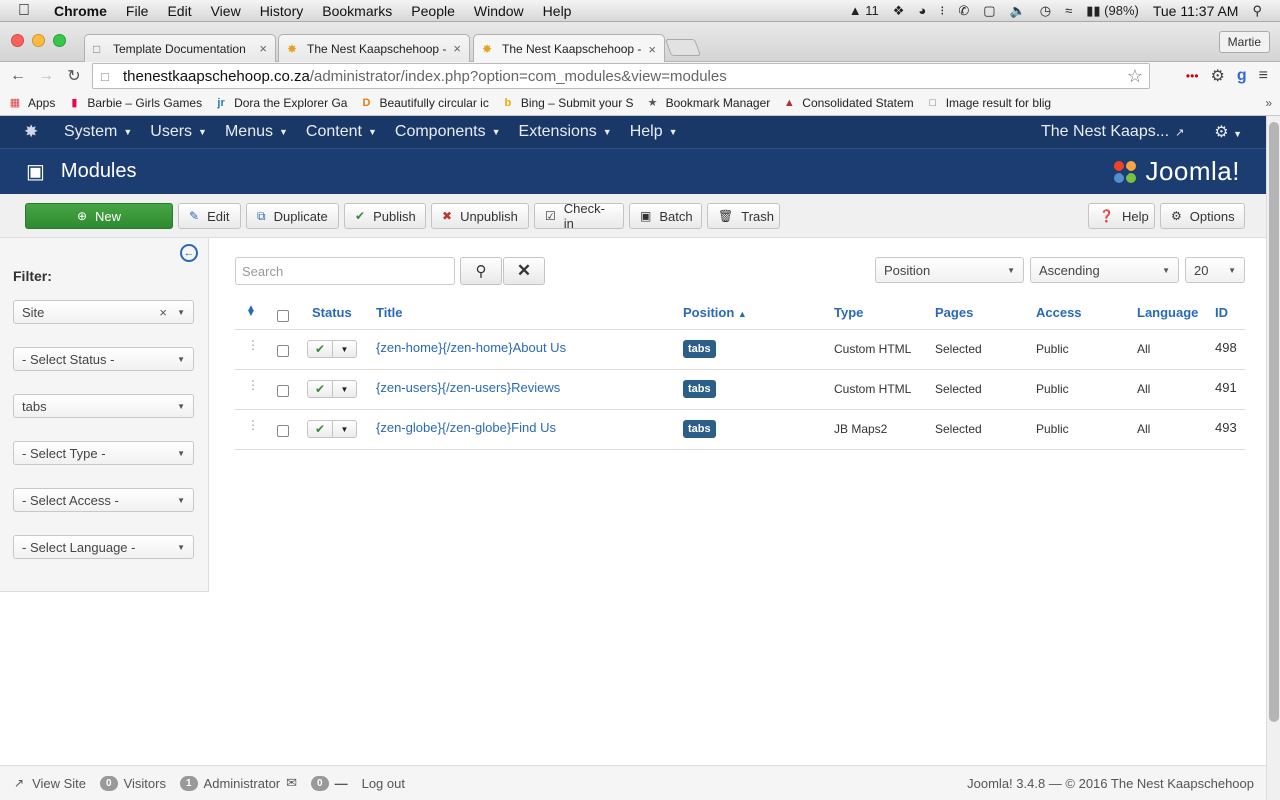  Describe the element at coordinates (103, 500) in the screenshot. I see `access-filter-select: - Select Access - ▼` at that location.